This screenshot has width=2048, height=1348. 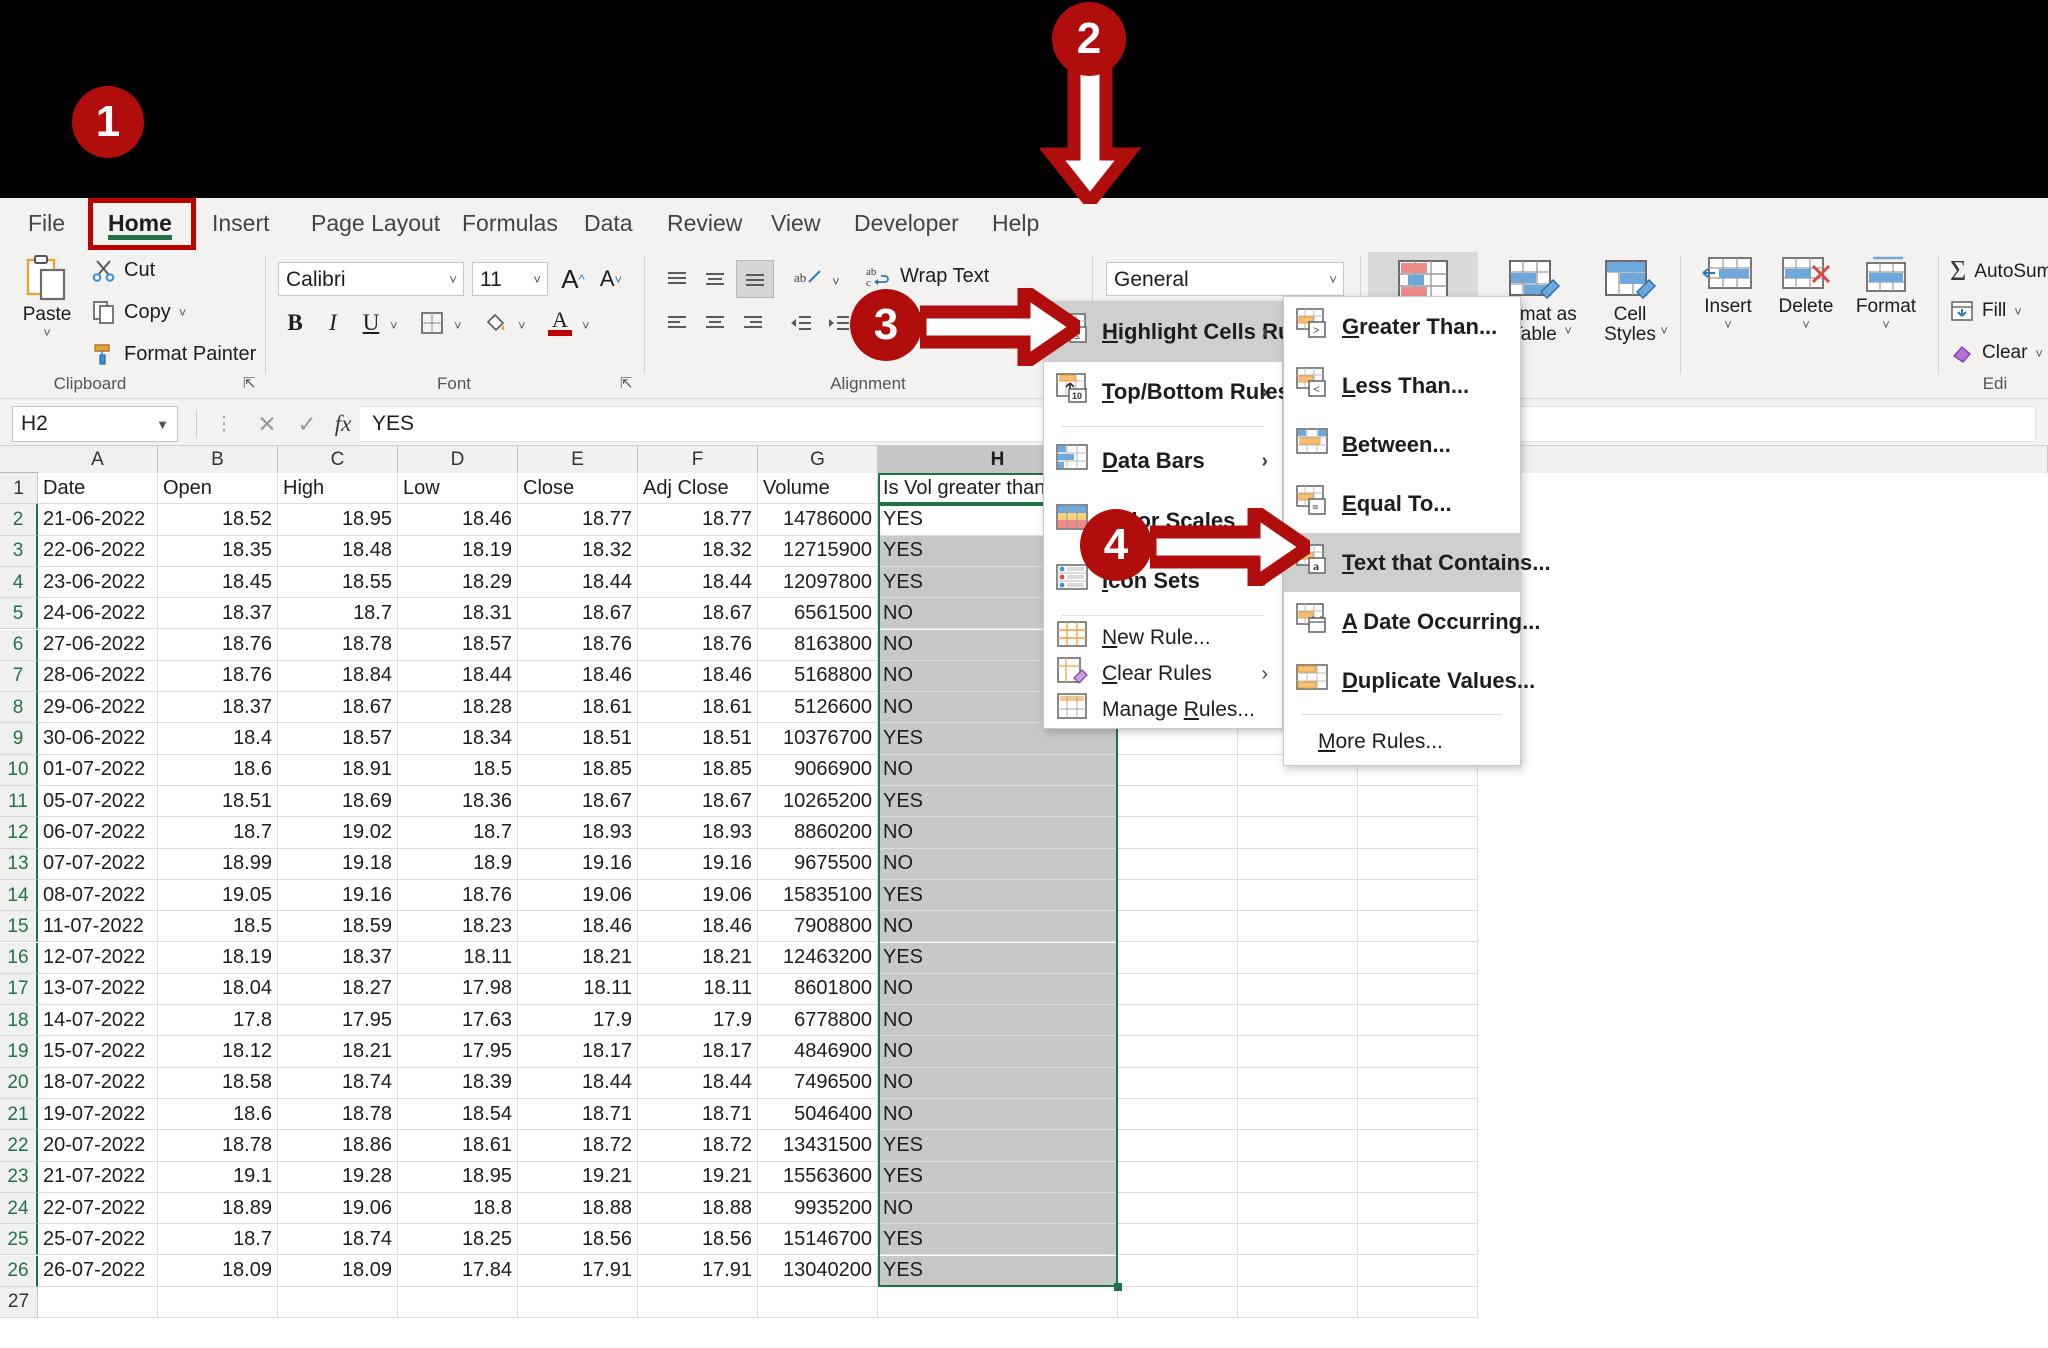 I want to click on cell-K19, so click(x=1418, y=1052).